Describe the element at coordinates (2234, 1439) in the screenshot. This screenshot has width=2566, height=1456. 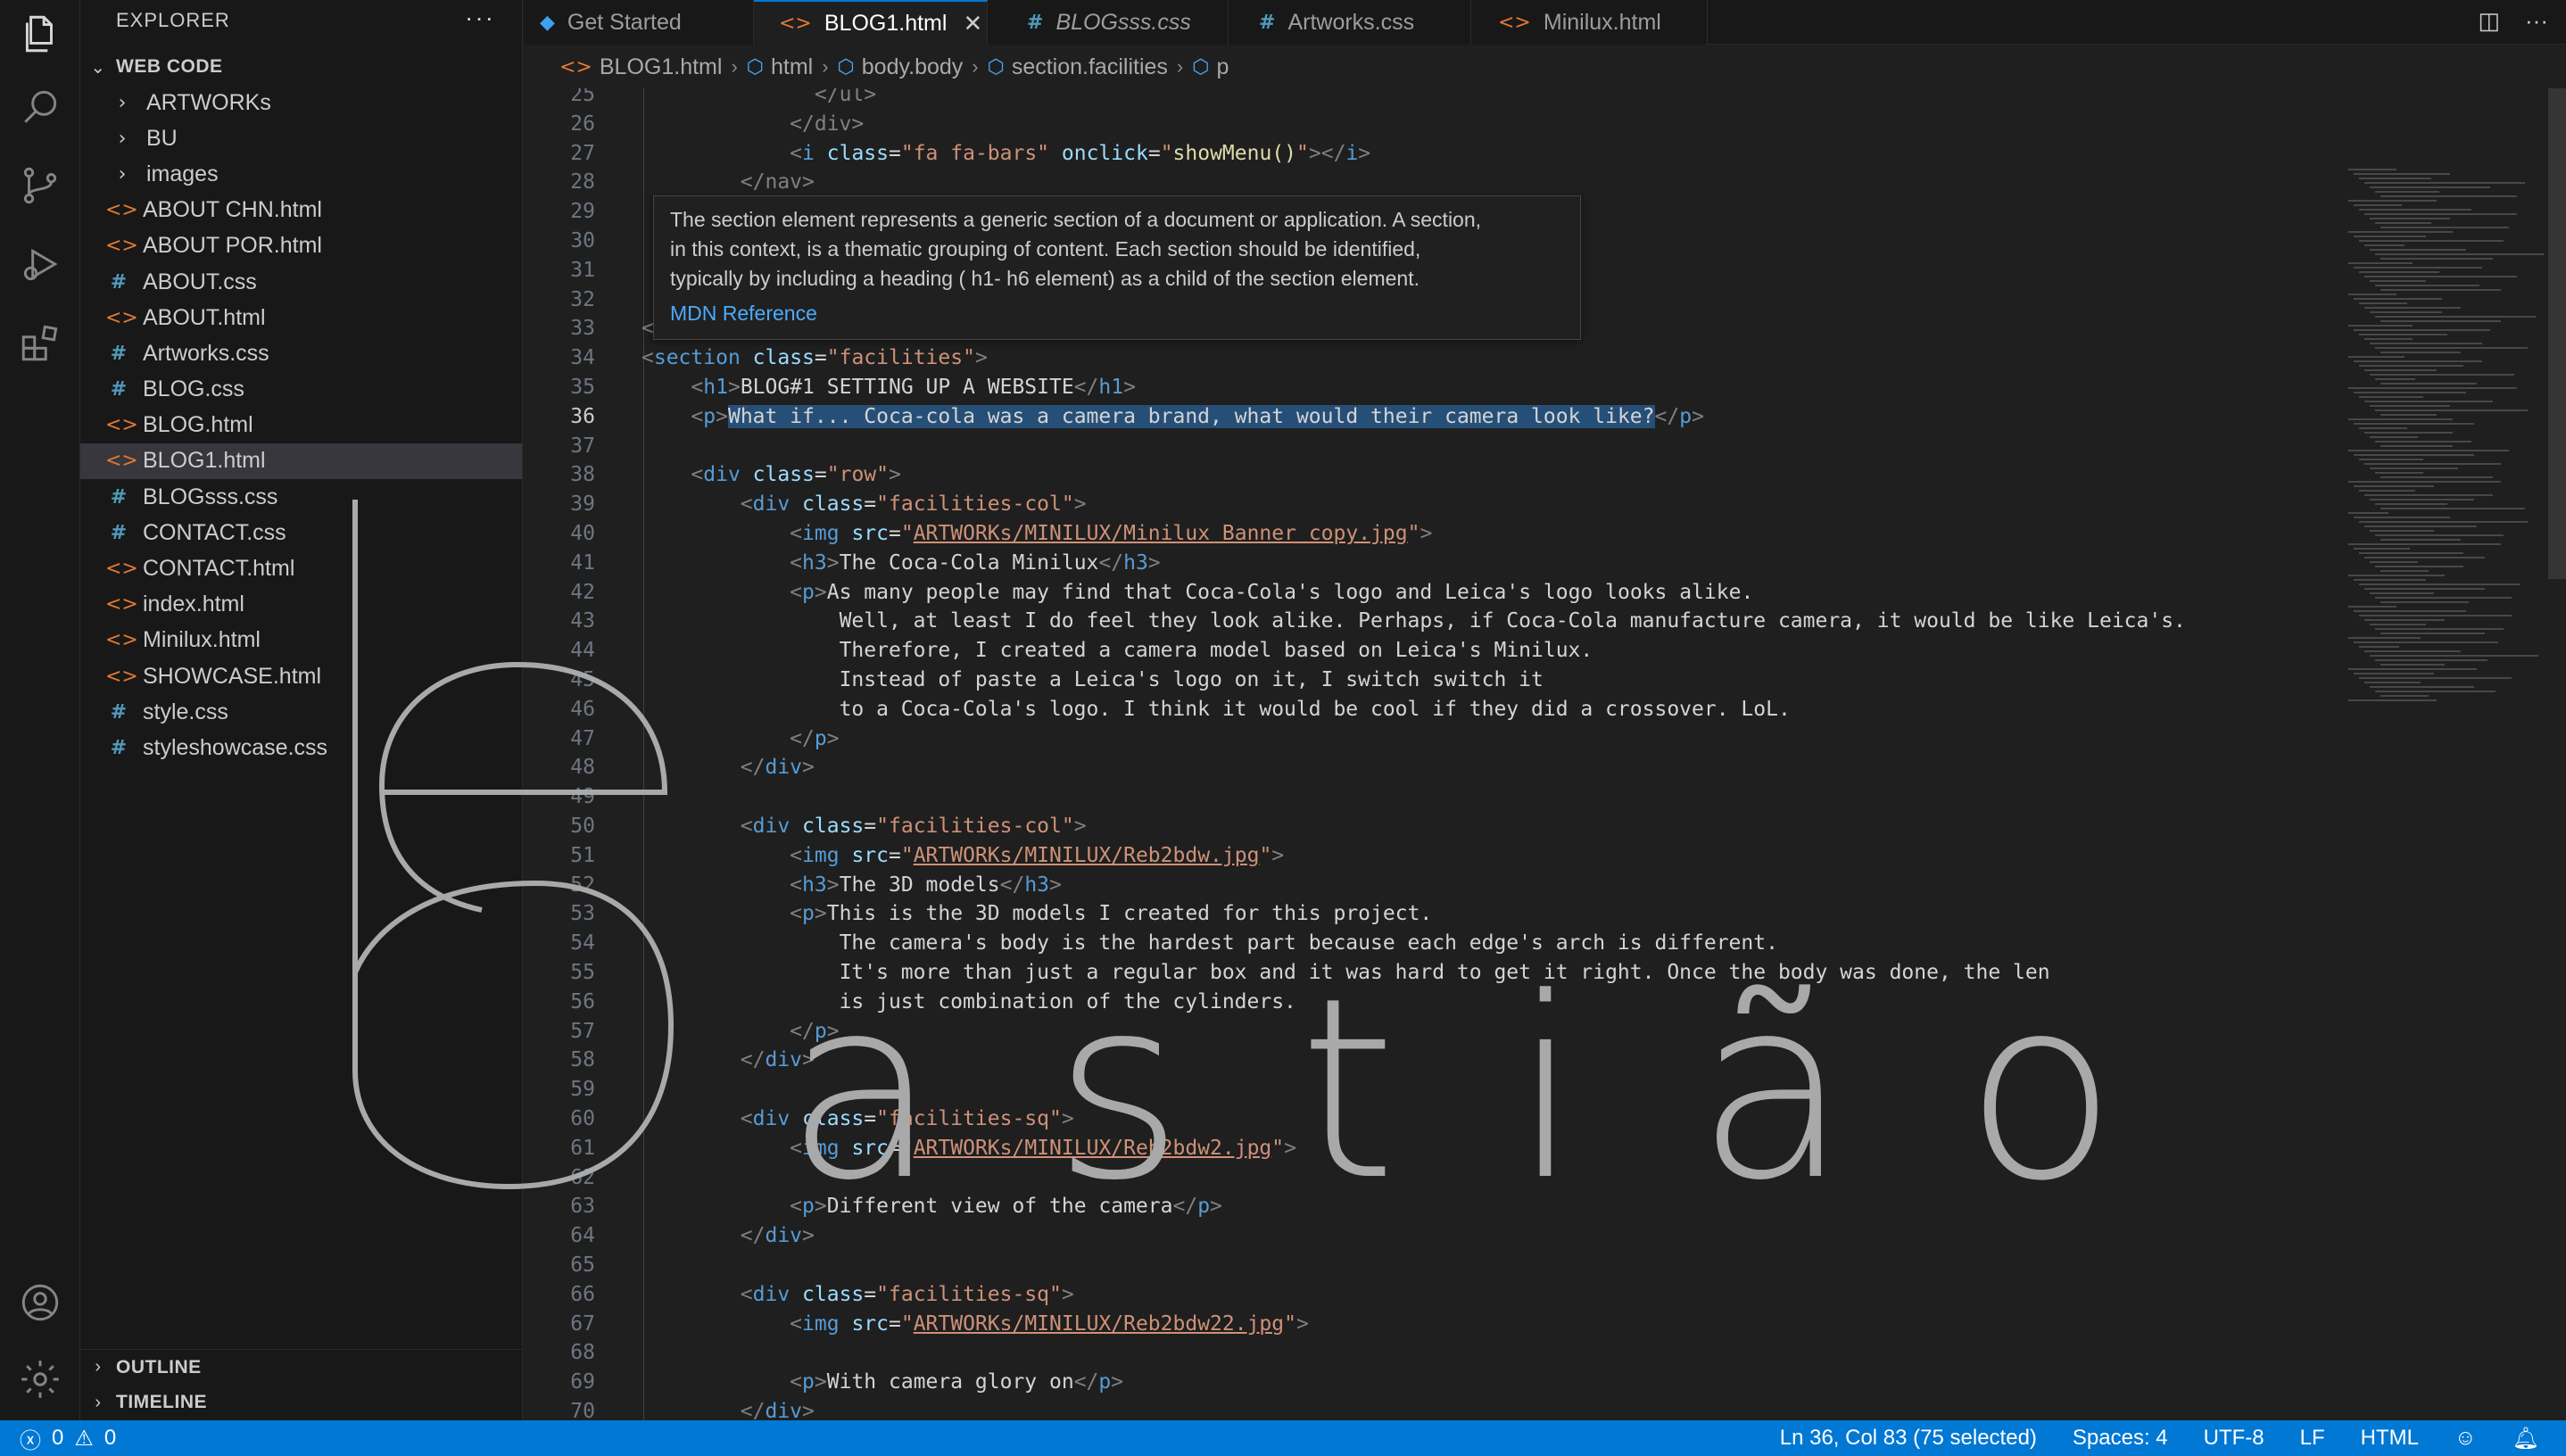
I see `encoding: UTF-8` at that location.